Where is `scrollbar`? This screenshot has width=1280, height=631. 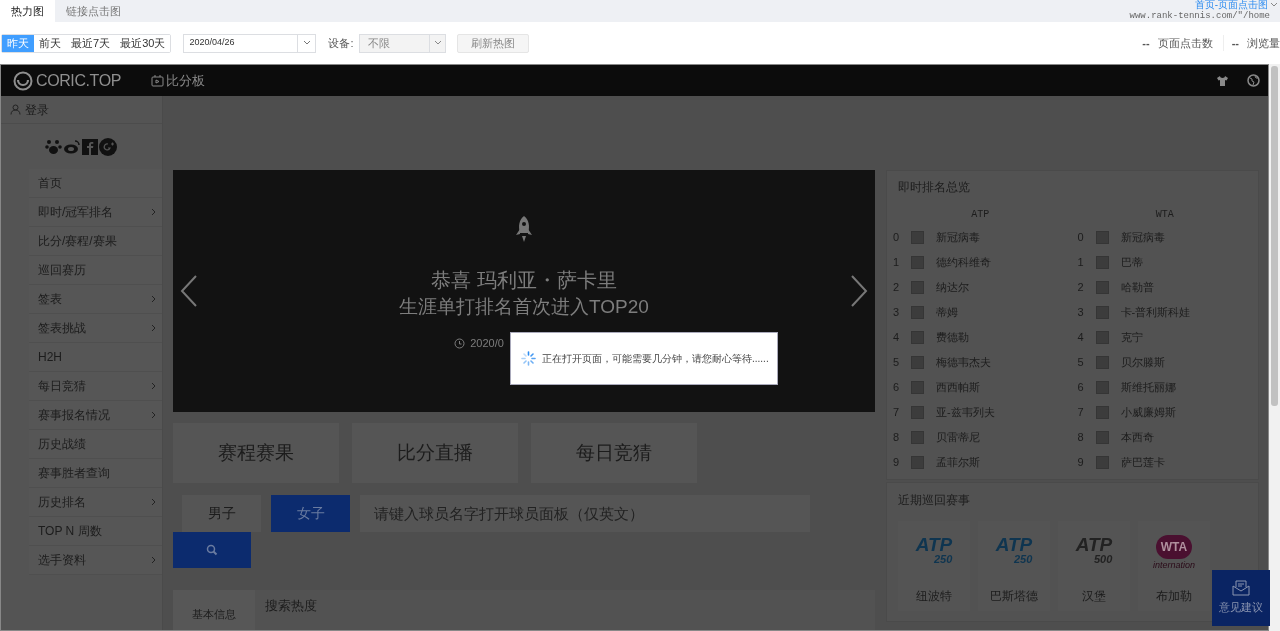 scrollbar is located at coordinates (1274, 347).